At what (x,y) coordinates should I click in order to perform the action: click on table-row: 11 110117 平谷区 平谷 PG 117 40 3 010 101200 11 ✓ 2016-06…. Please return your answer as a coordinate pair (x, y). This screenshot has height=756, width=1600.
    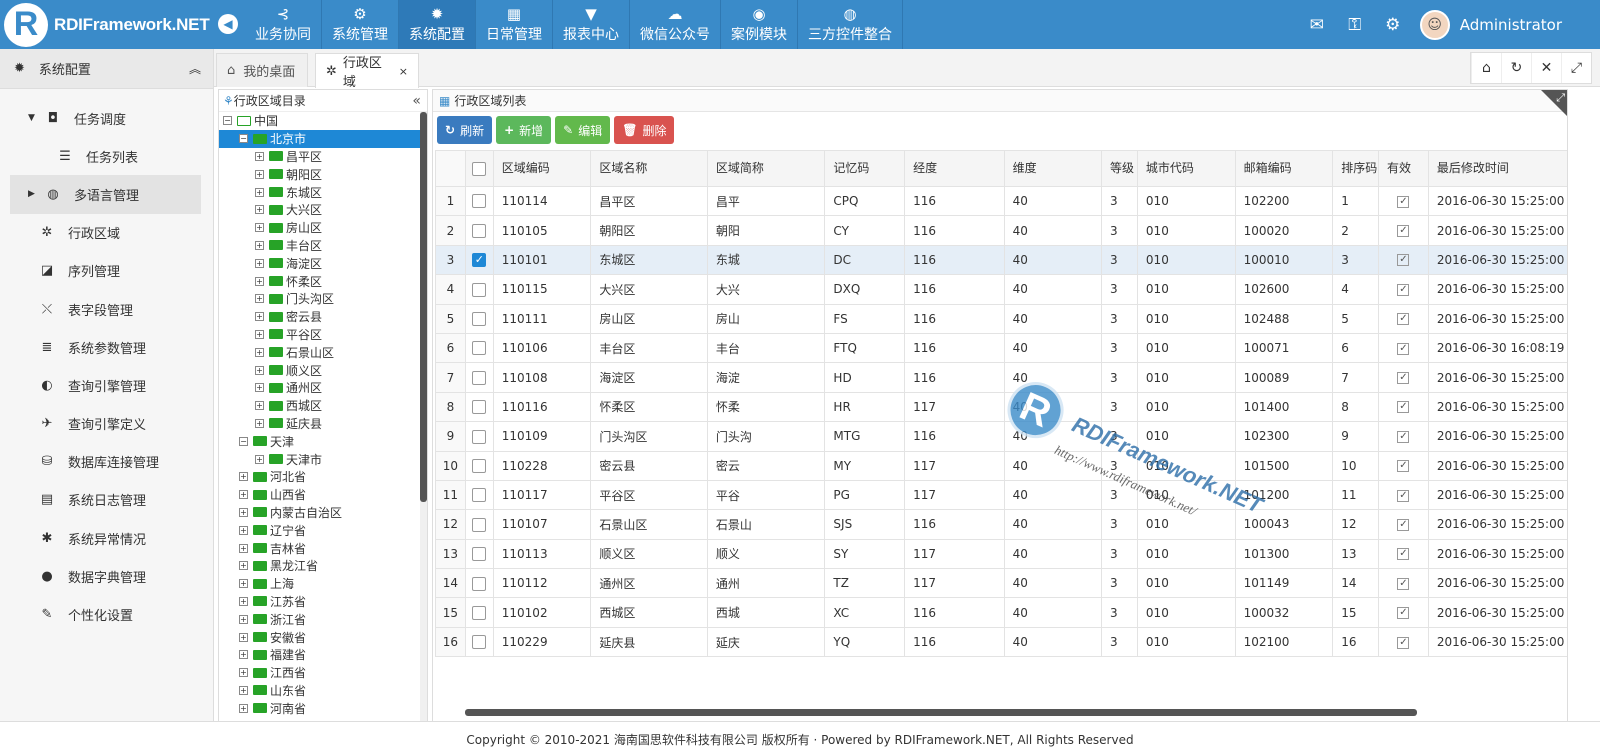
    Looking at the image, I should click on (1001, 495).